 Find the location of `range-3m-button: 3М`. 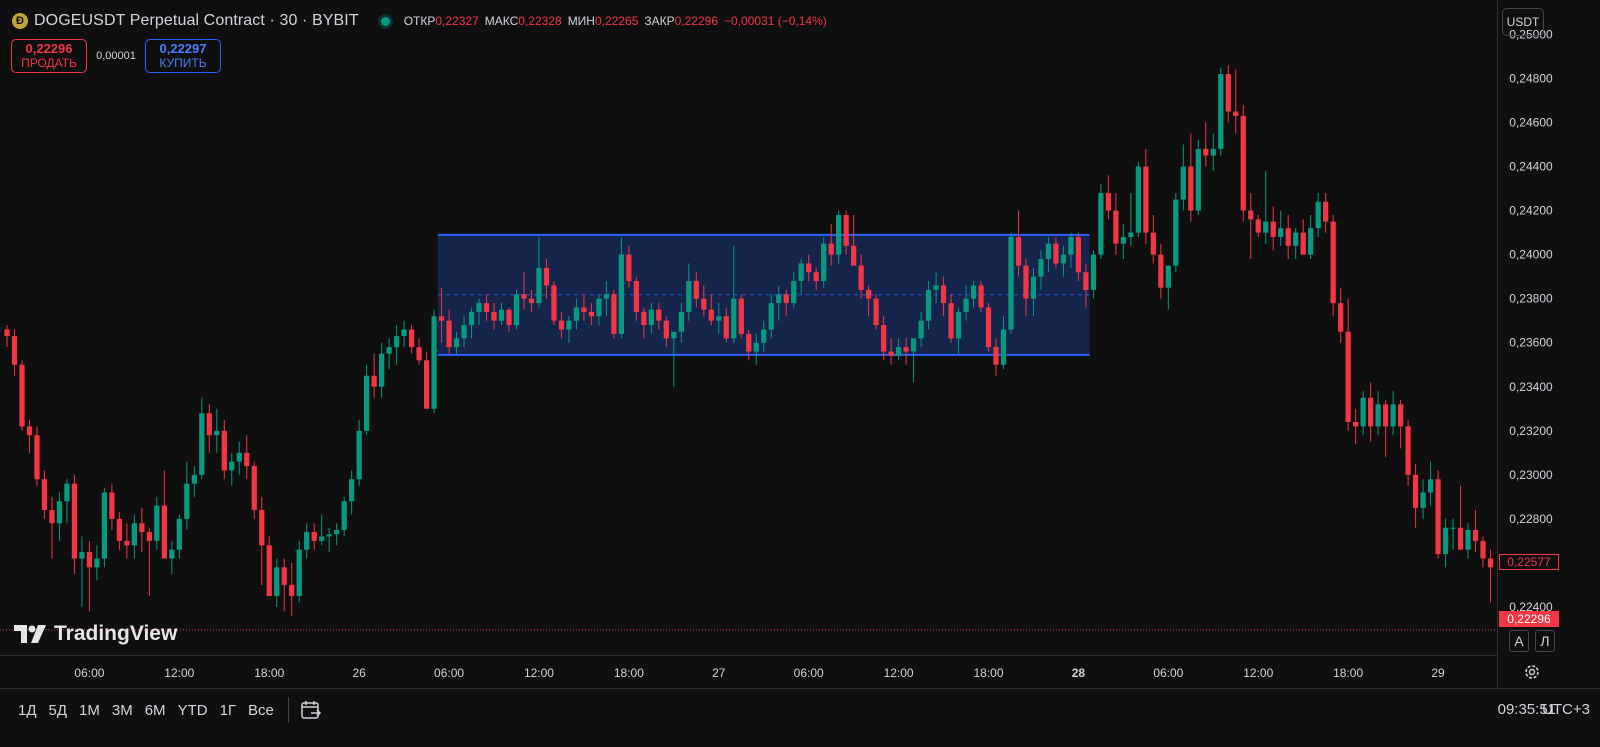

range-3m-button: 3М is located at coordinates (122, 710).